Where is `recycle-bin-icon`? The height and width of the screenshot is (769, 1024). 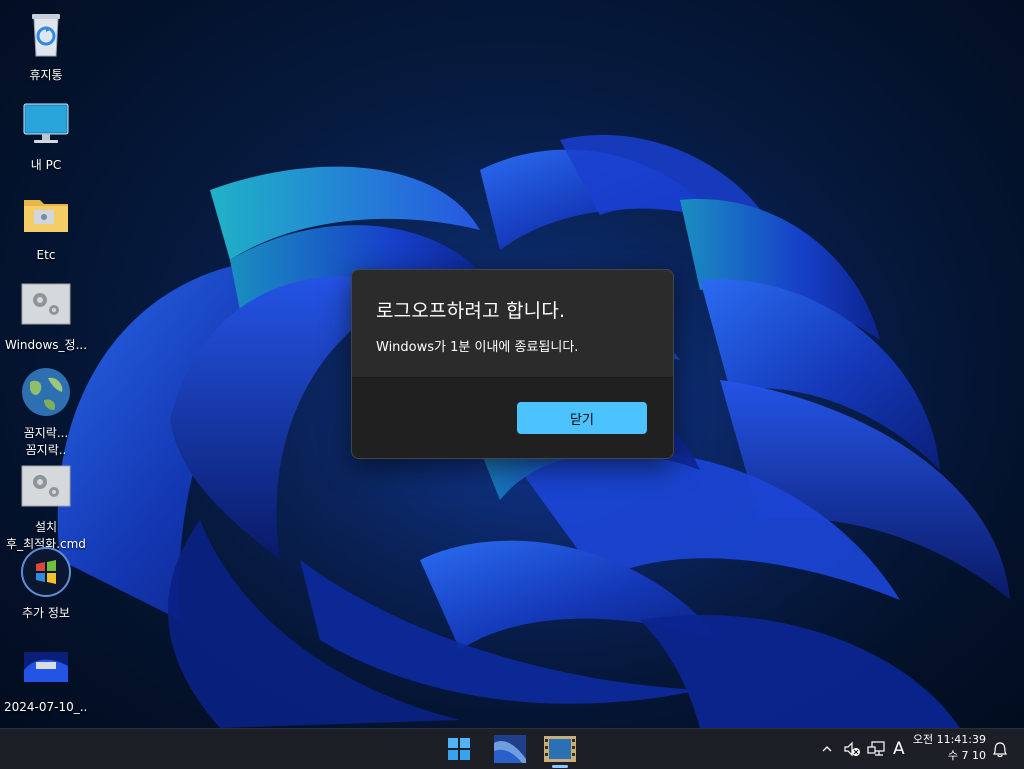
recycle-bin-icon is located at coordinates (46, 35).